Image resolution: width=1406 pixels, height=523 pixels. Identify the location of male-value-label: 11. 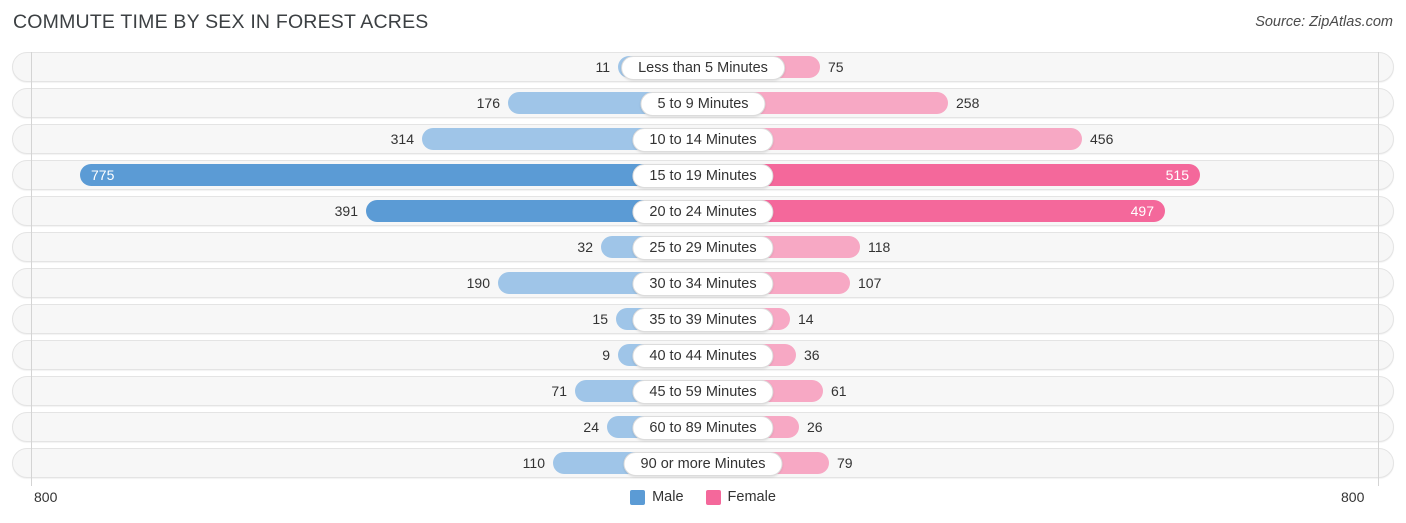
(602, 67).